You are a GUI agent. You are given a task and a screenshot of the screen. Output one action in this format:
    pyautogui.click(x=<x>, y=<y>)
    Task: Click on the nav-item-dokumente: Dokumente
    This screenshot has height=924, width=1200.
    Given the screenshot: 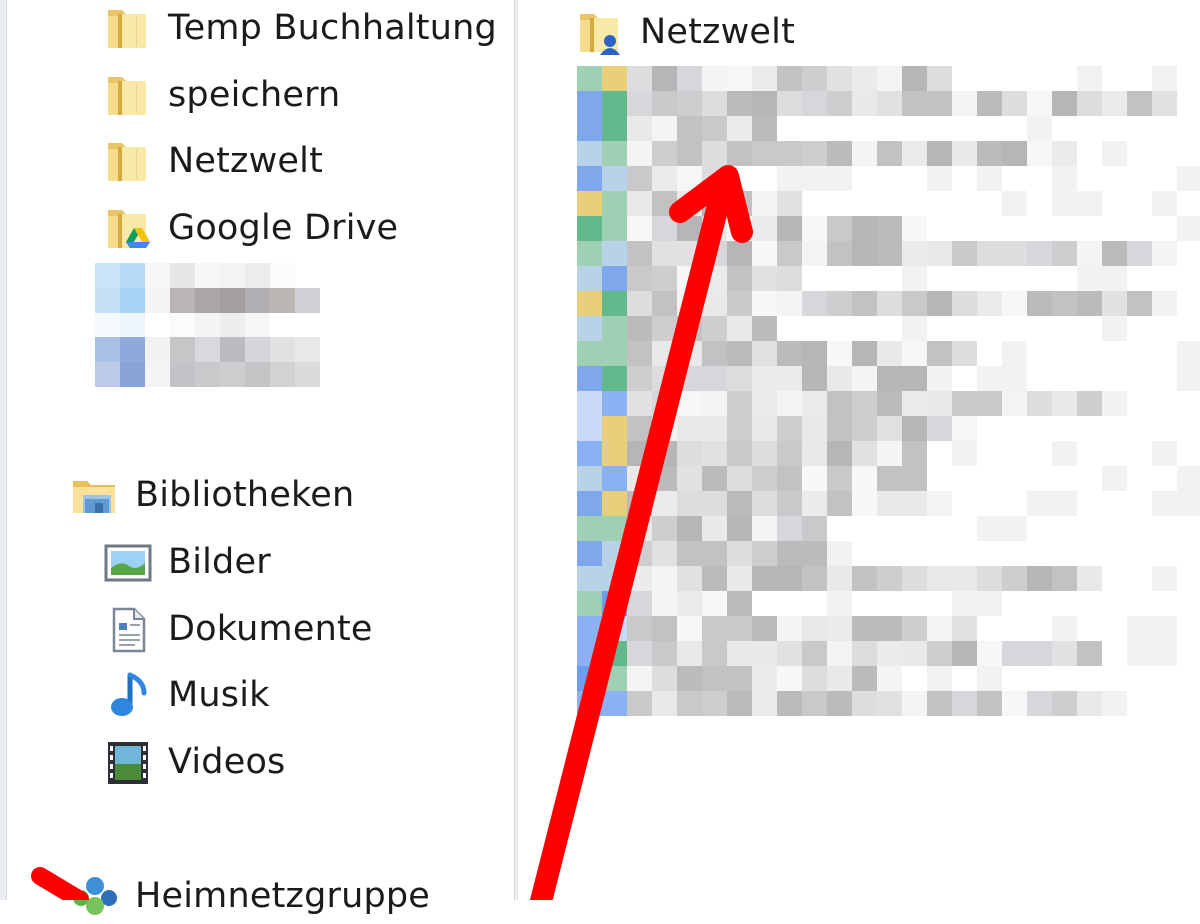 What is the action you would take?
    pyautogui.click(x=238, y=629)
    